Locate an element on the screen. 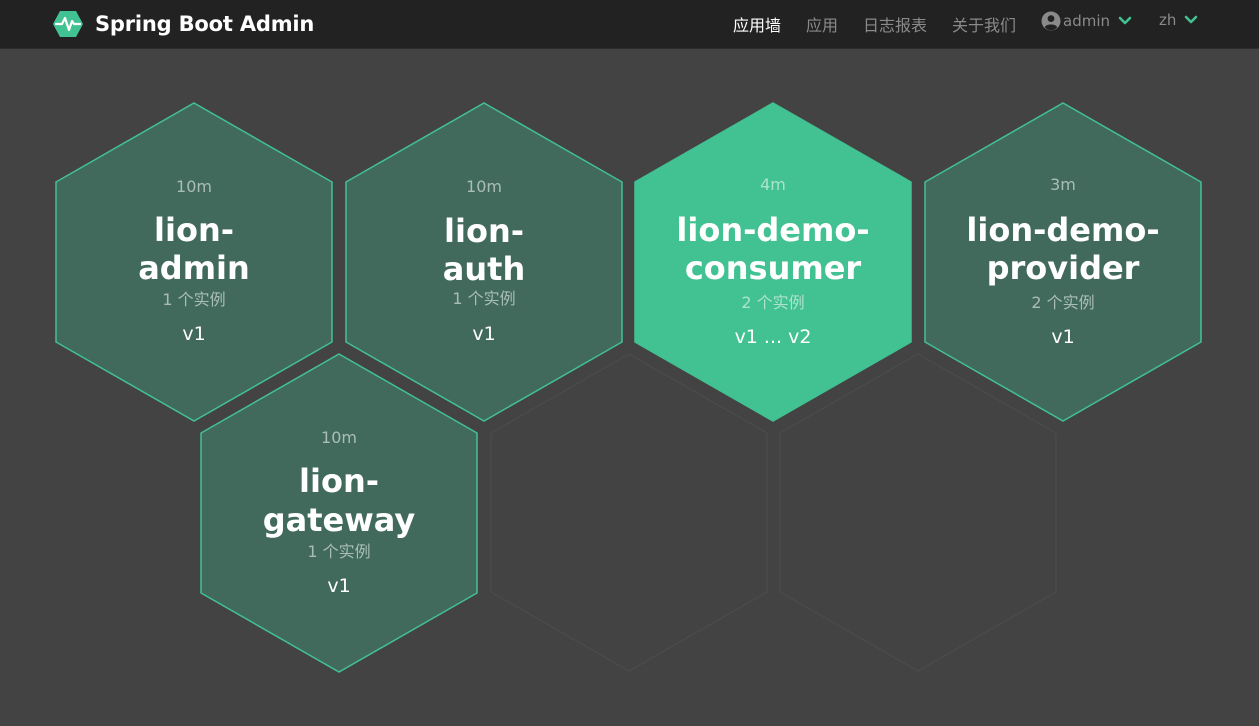 This screenshot has height=726, width=1259. app-name-line2: auth is located at coordinates (484, 269).